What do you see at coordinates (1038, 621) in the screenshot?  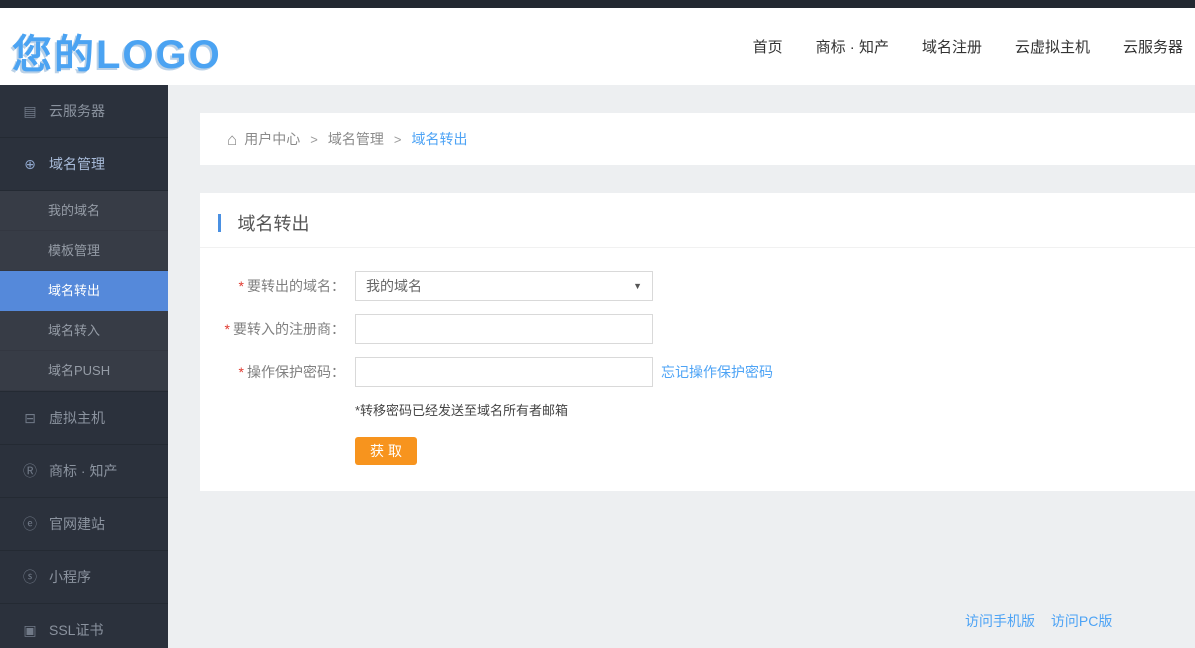 I see `footer-links: 访问手机版 访问PC版` at bounding box center [1038, 621].